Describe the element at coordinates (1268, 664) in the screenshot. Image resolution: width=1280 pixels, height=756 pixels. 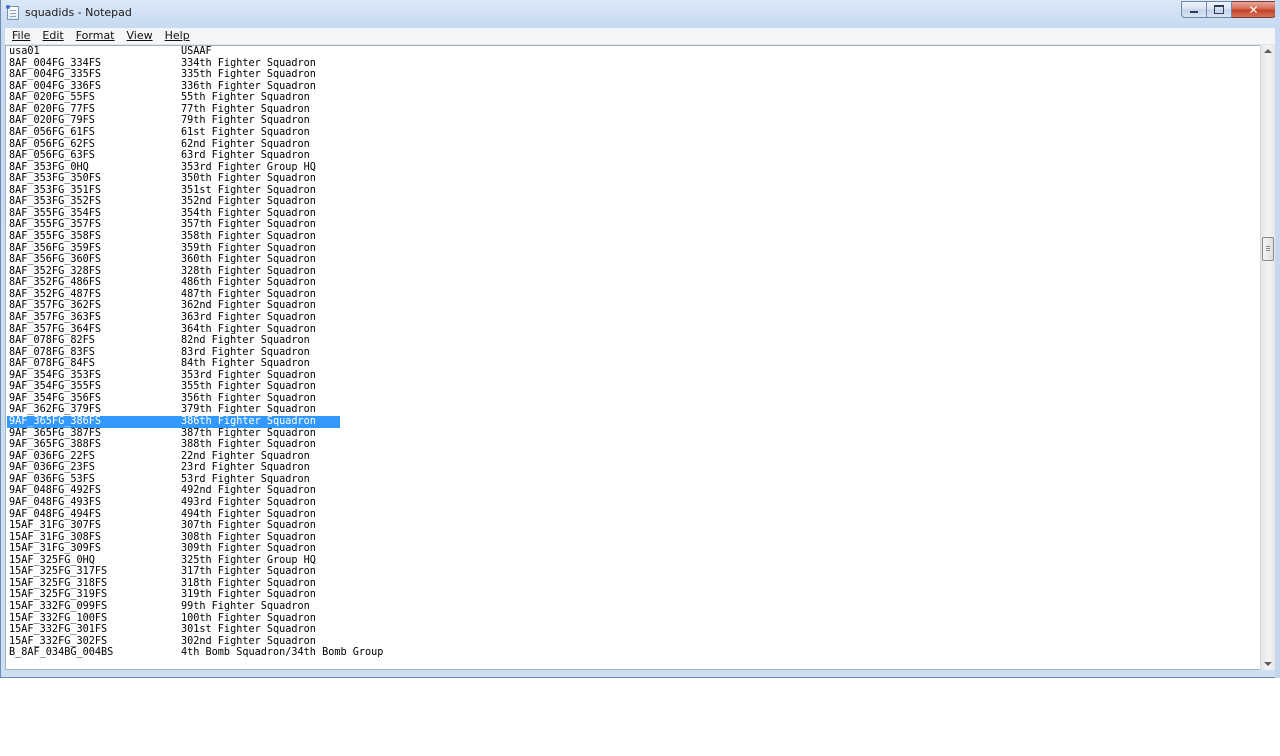
I see `scroll-down-arrow-icon` at that location.